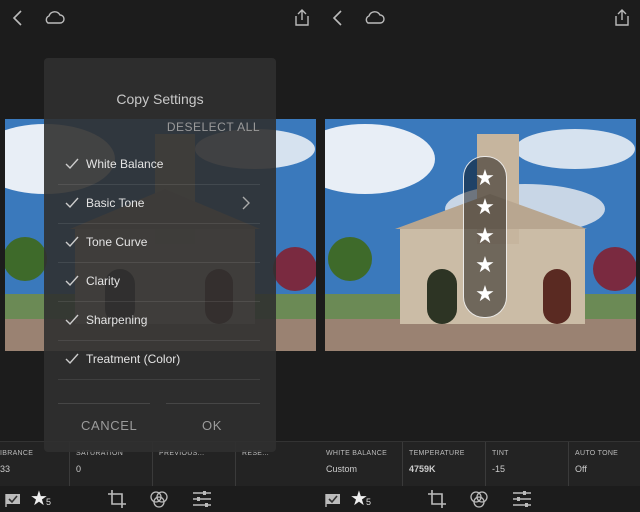 The image size is (640, 512). I want to click on option-treatment-color: Treatment (Color), so click(159, 360).